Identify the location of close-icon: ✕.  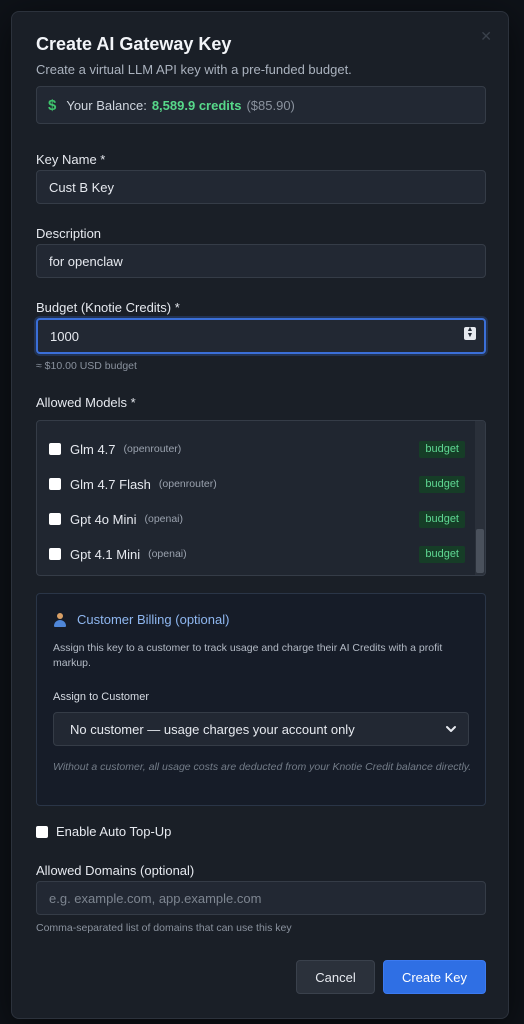
(486, 36).